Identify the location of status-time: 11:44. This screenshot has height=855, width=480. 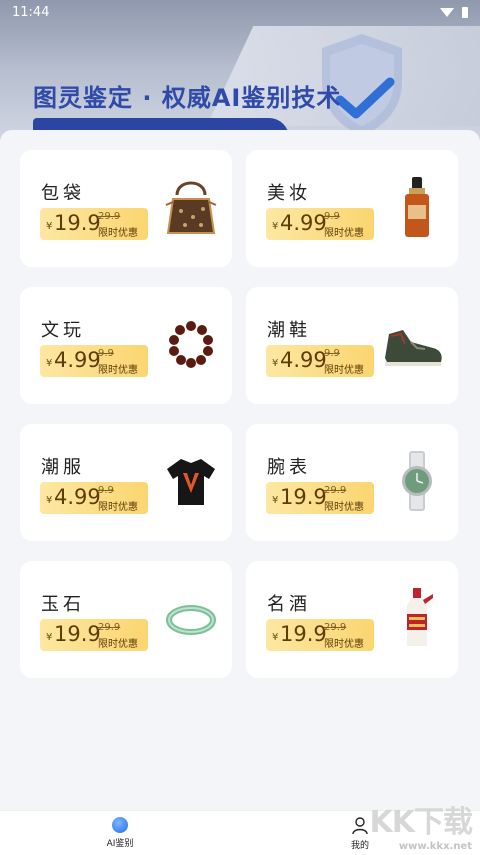
(31, 12).